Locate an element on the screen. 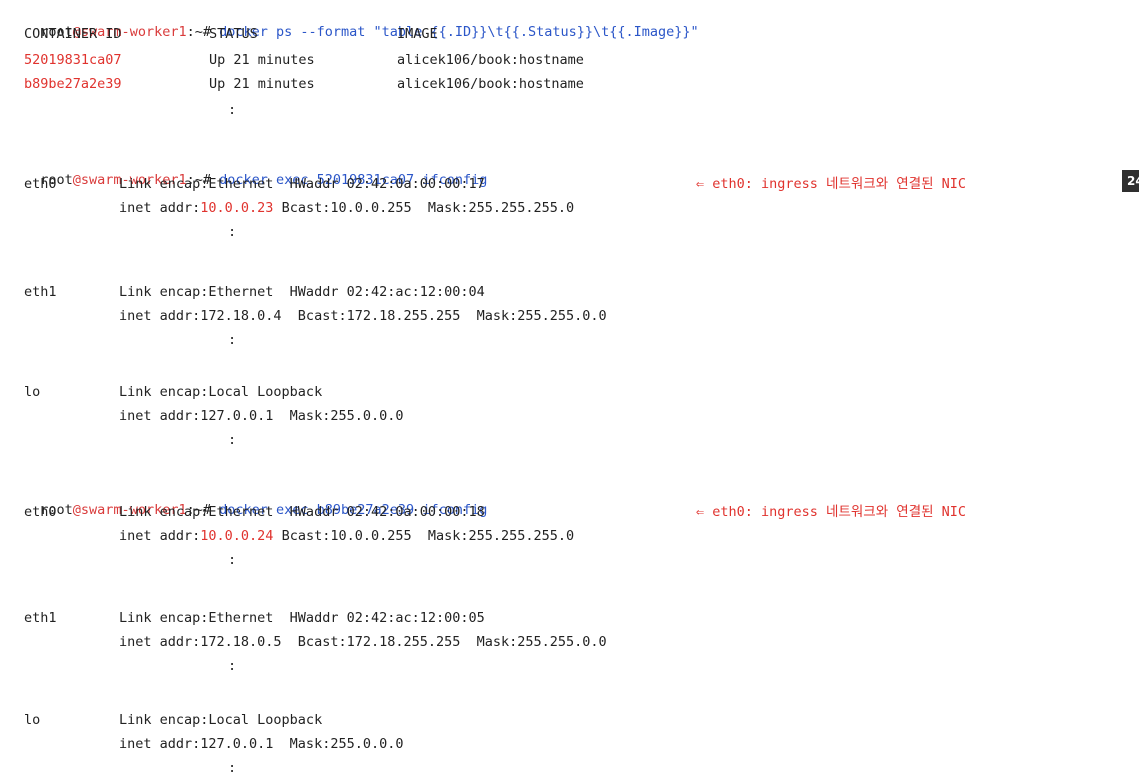 This screenshot has width=1139, height=784. inet-addr-highlight: 10.0.0.23 is located at coordinates (237, 208).